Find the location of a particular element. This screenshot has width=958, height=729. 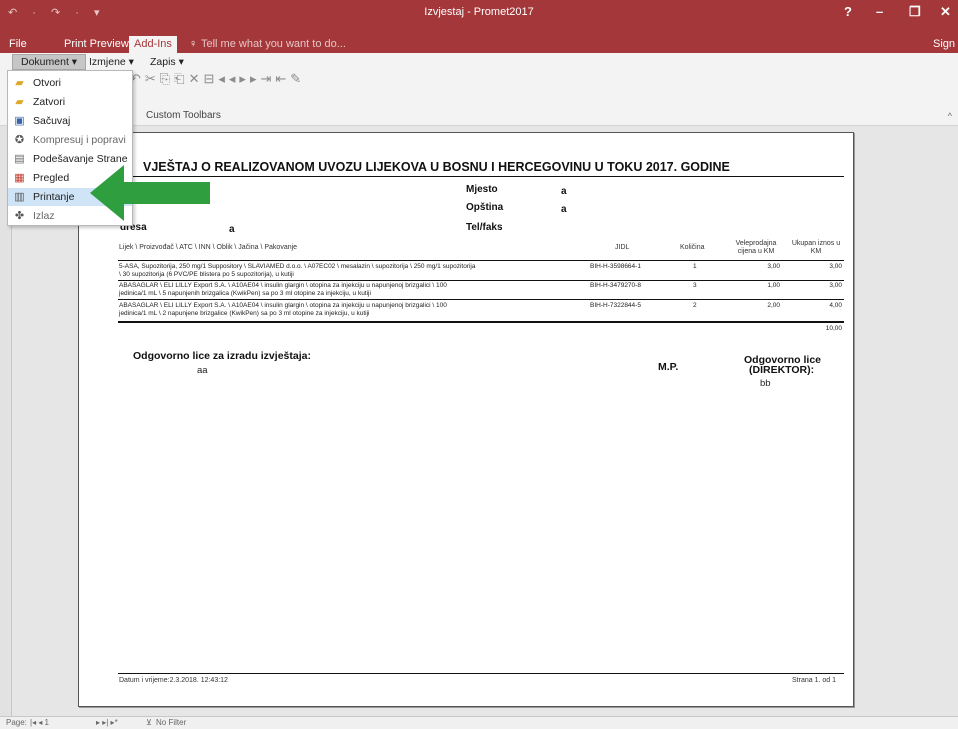

restore-button: ❐ is located at coordinates (915, 12).